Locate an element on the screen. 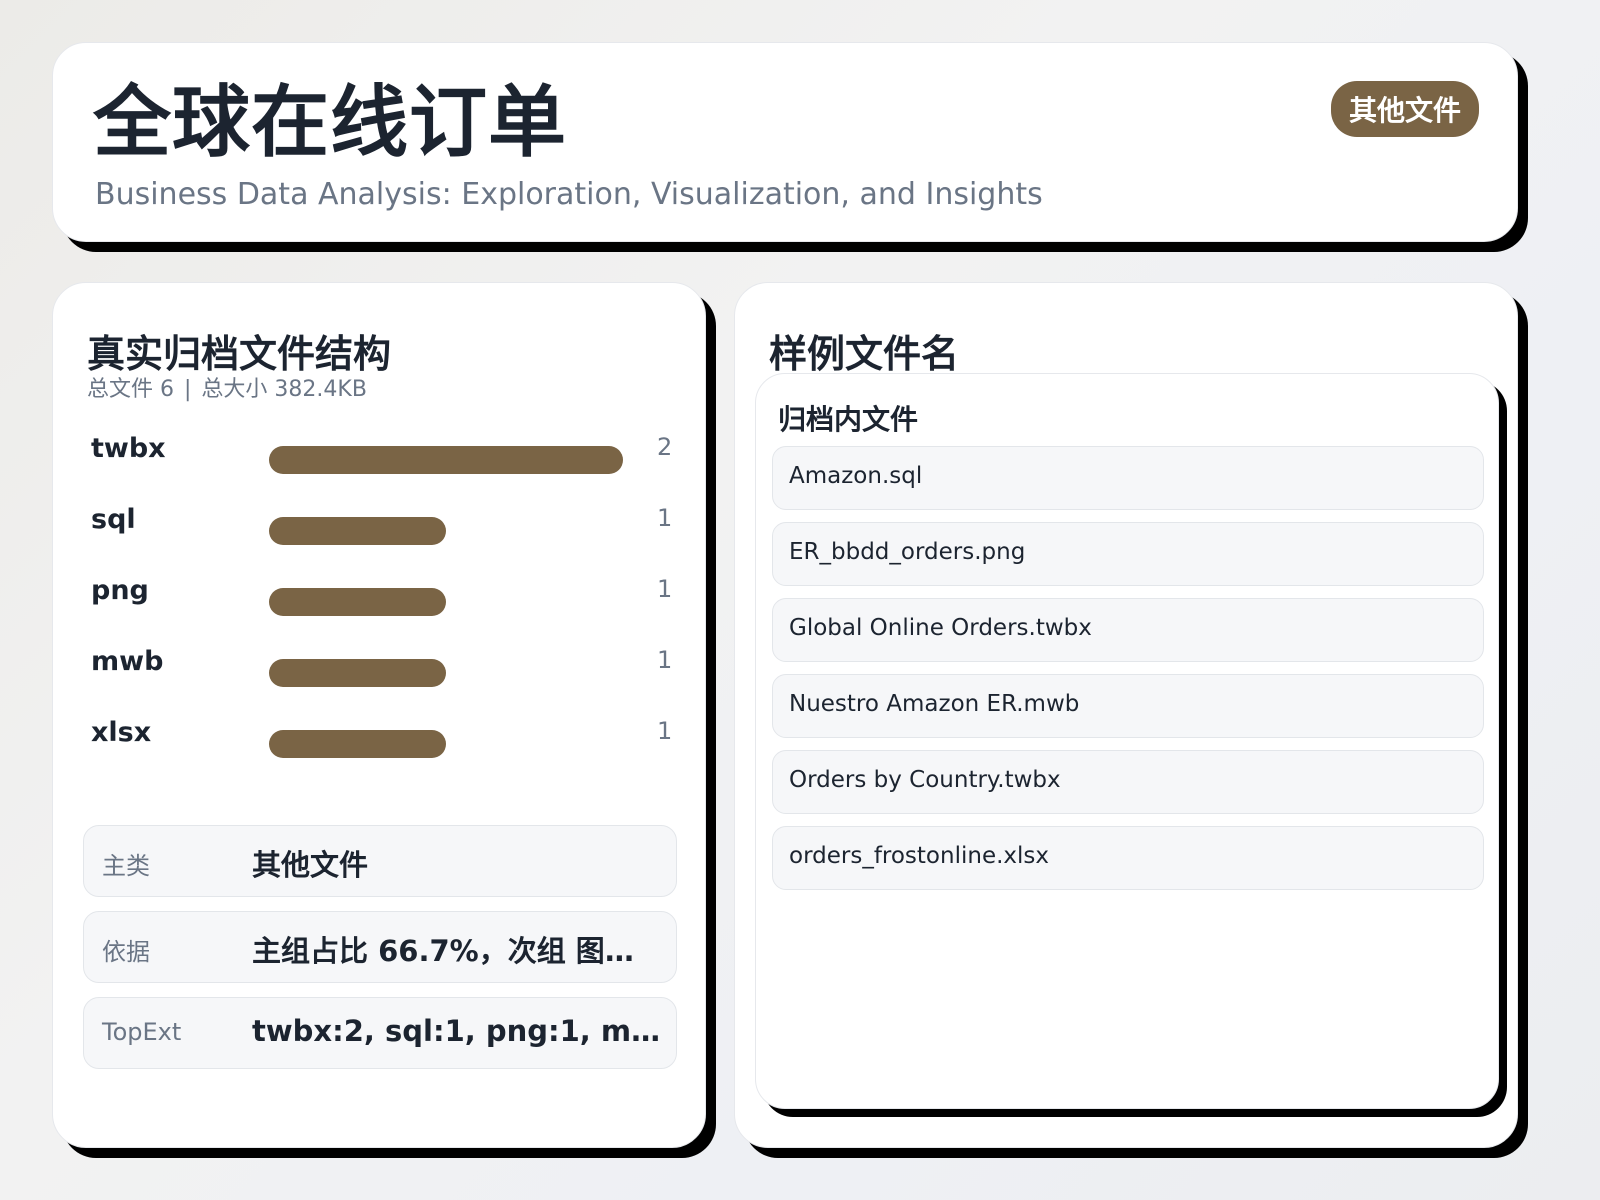  file-item: Nuestro Amazon ER.mwb is located at coordinates (1128, 706).